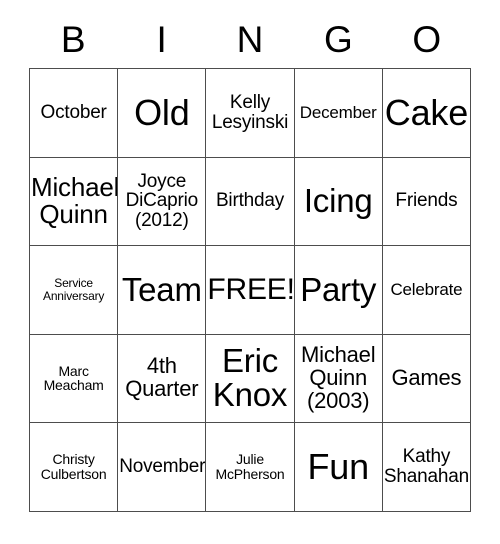  I want to click on bingo-cell-label: FREE!, so click(251, 290).